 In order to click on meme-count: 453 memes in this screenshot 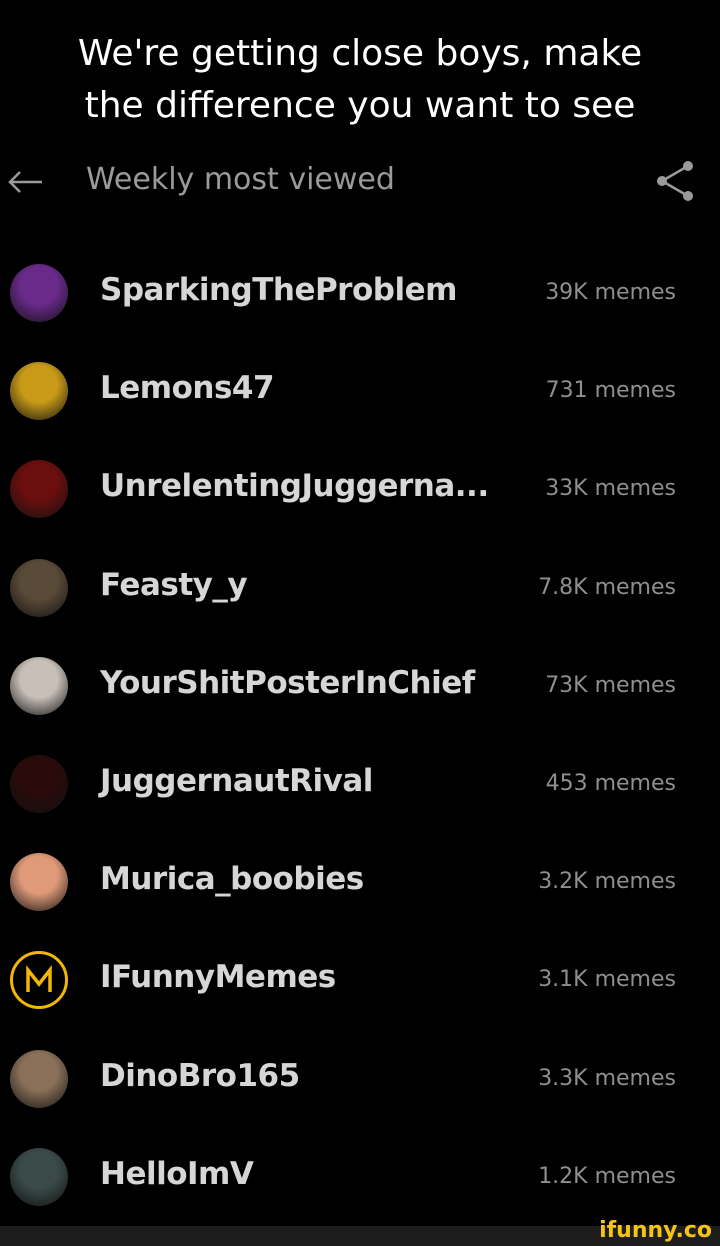, I will do `click(610, 783)`.